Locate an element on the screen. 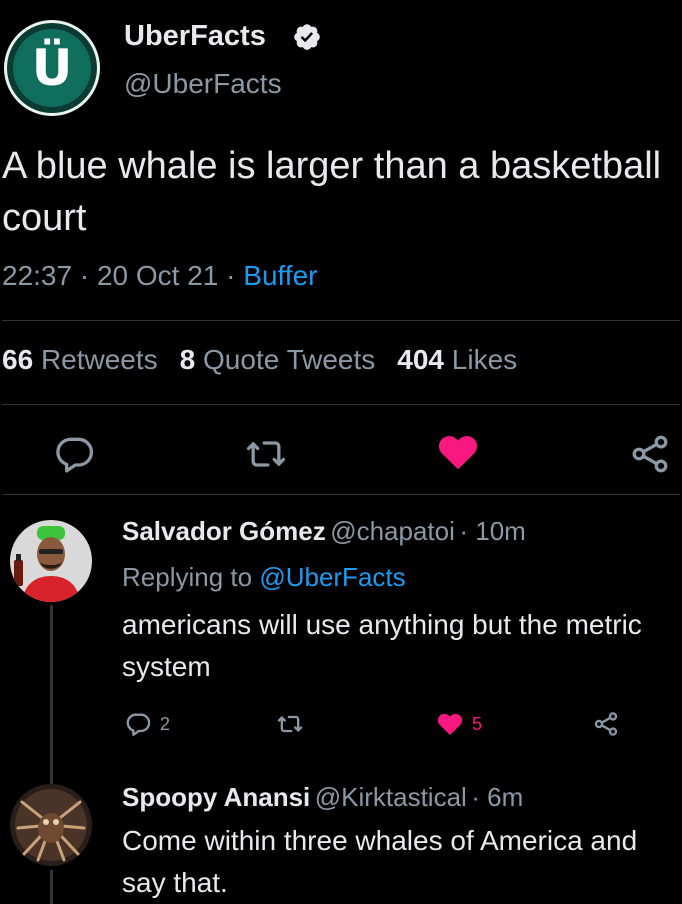  replying-to-mention: @UberFacts is located at coordinates (332, 577).